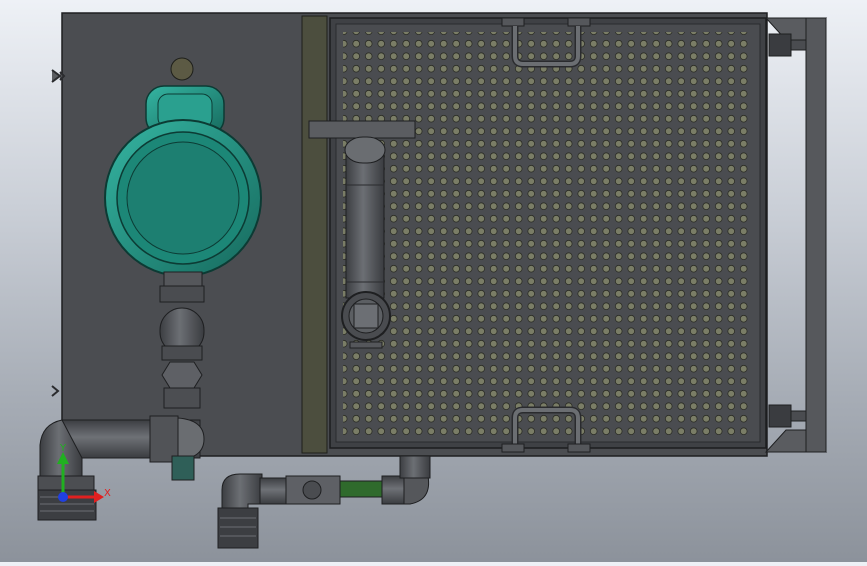 Image resolution: width=867 pixels, height=566 pixels. Describe the element at coordinates (182, 375) in the screenshot. I see `hex-nut` at that location.